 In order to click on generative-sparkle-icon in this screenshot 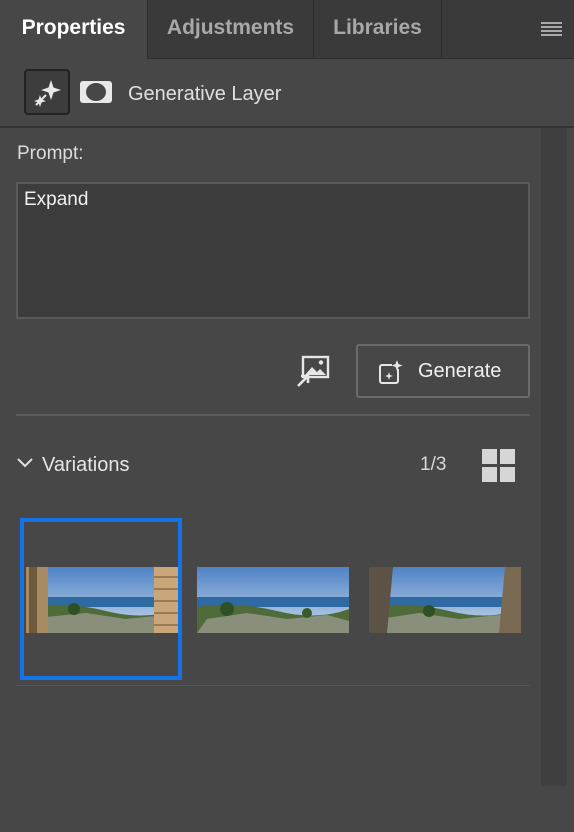, I will do `click(47, 93)`.